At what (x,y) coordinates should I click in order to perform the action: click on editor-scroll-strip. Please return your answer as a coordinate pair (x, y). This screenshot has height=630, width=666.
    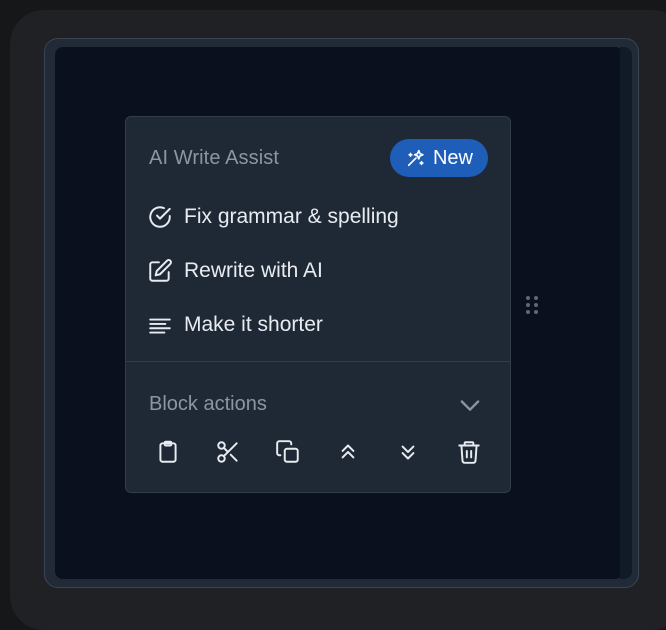
    Looking at the image, I should click on (626, 313).